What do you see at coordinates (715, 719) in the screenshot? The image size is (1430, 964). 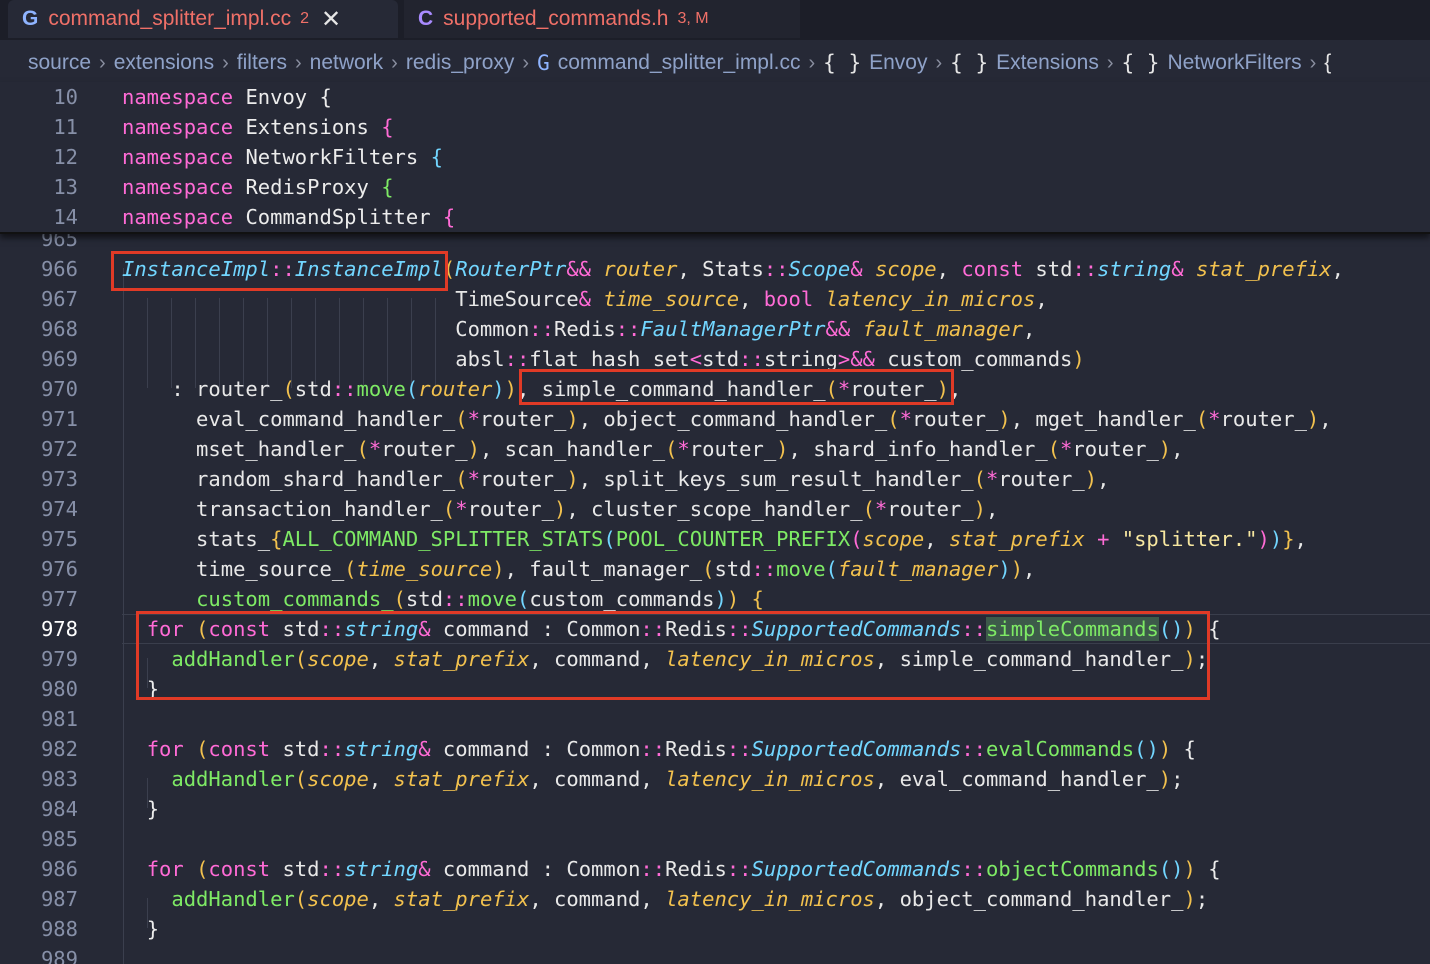 I see `code-row: 981` at bounding box center [715, 719].